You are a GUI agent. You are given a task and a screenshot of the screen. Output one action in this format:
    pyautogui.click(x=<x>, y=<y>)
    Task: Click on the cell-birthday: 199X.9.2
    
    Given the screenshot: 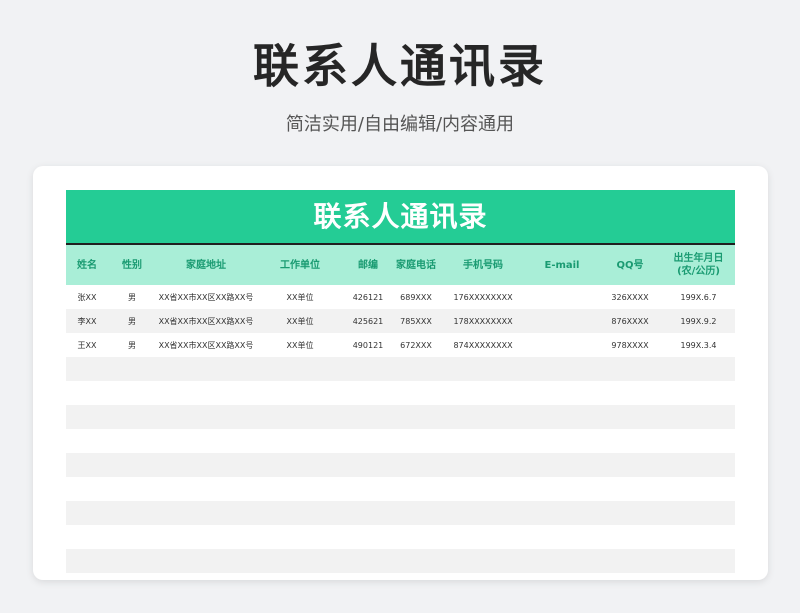 What is the action you would take?
    pyautogui.click(x=698, y=321)
    